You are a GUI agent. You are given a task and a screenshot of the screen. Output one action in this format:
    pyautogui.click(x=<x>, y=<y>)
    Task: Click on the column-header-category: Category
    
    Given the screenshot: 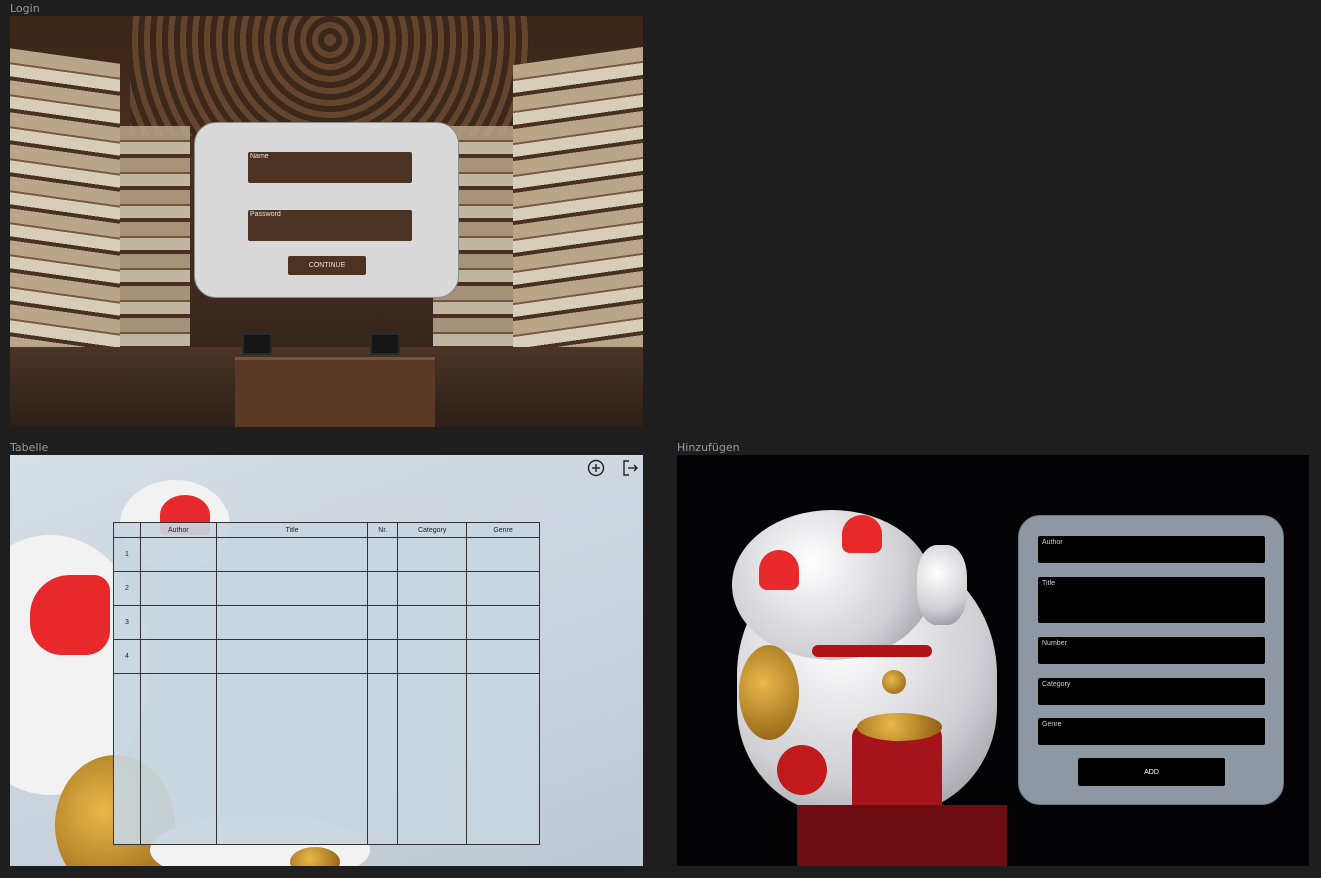 What is the action you would take?
    pyautogui.click(x=432, y=530)
    